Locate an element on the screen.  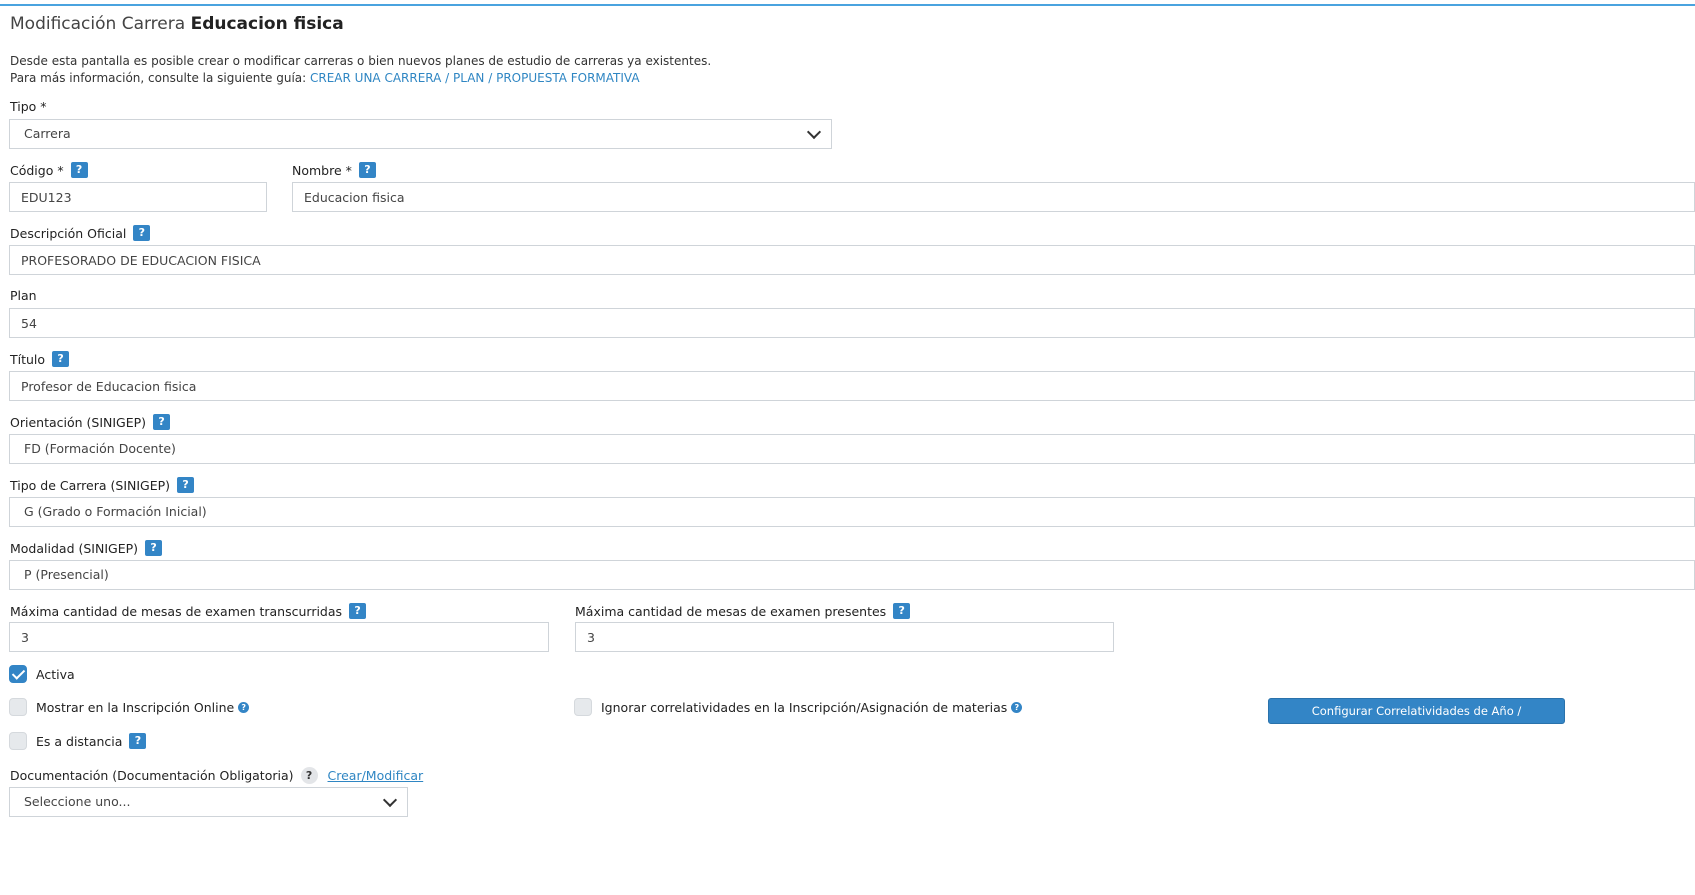
activa-checkbox is located at coordinates (18, 674).